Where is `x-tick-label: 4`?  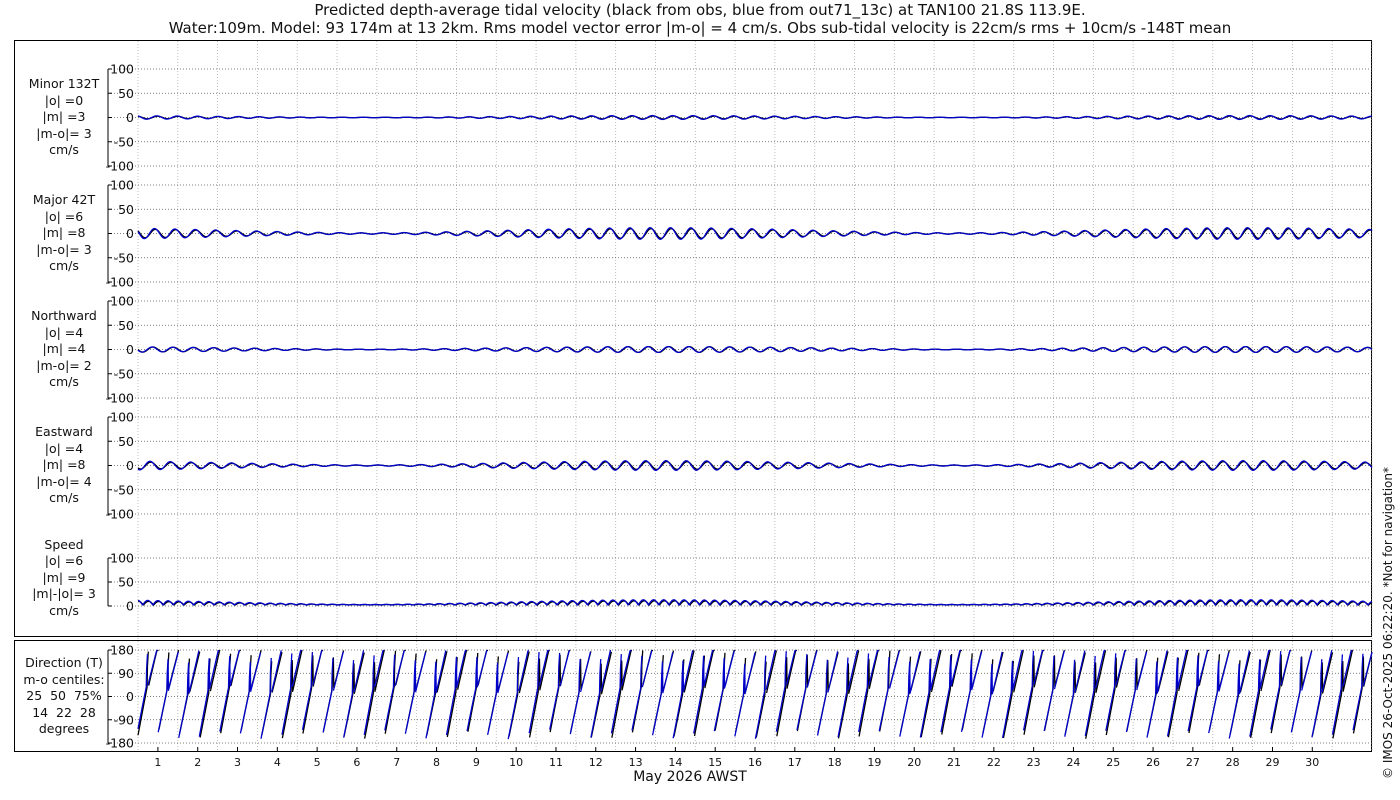
x-tick-label: 4 is located at coordinates (277, 762).